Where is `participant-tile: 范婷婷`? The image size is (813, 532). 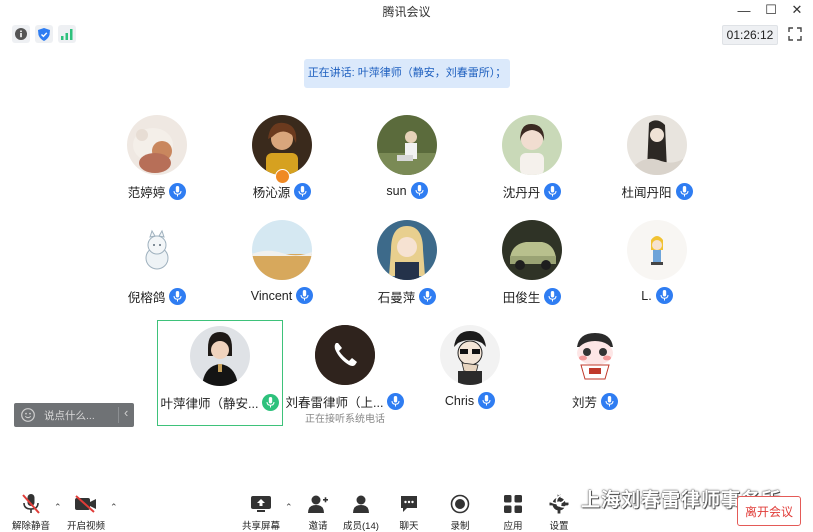
participant-tile: 范婷婷 is located at coordinates (157, 174).